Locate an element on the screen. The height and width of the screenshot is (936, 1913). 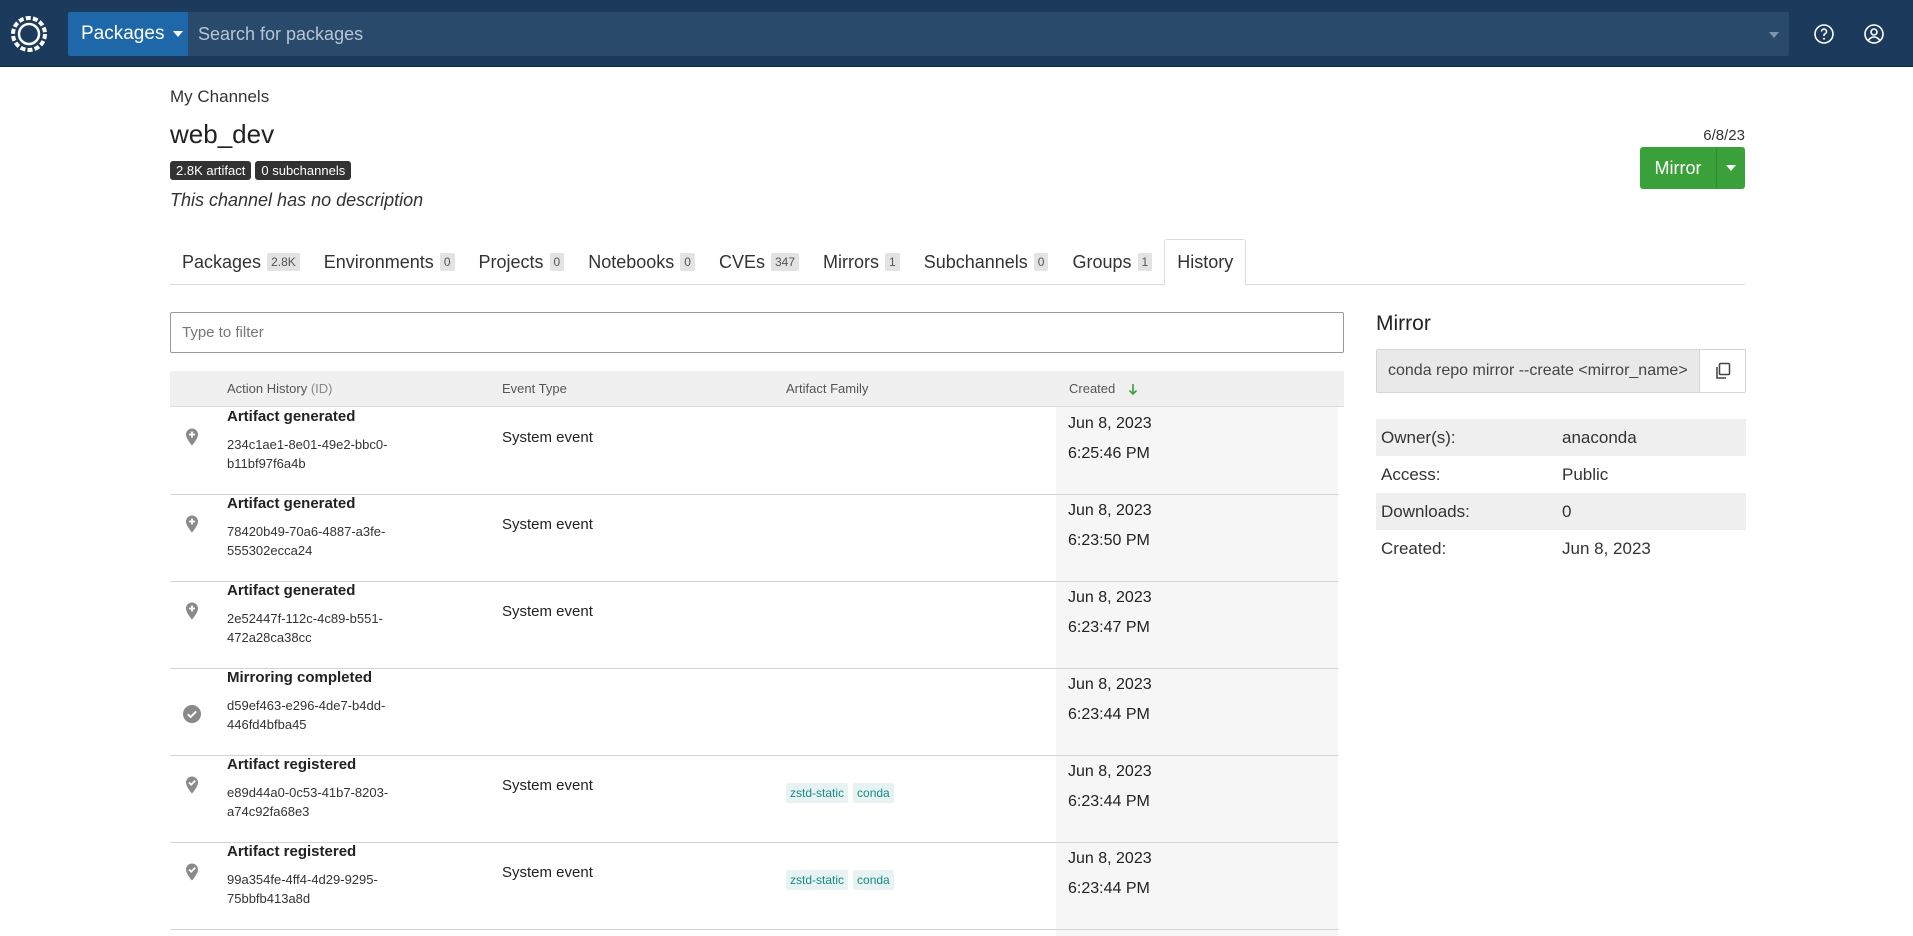
row-created-time: 6:25:46 PM is located at coordinates (1109, 453).